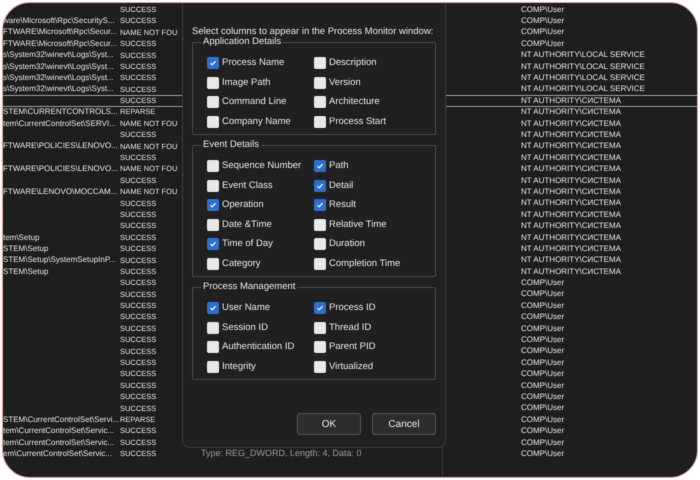 The width and height of the screenshot is (700, 480). Describe the element at coordinates (242, 41) in the screenshot. I see `group-title: Application Details` at that location.